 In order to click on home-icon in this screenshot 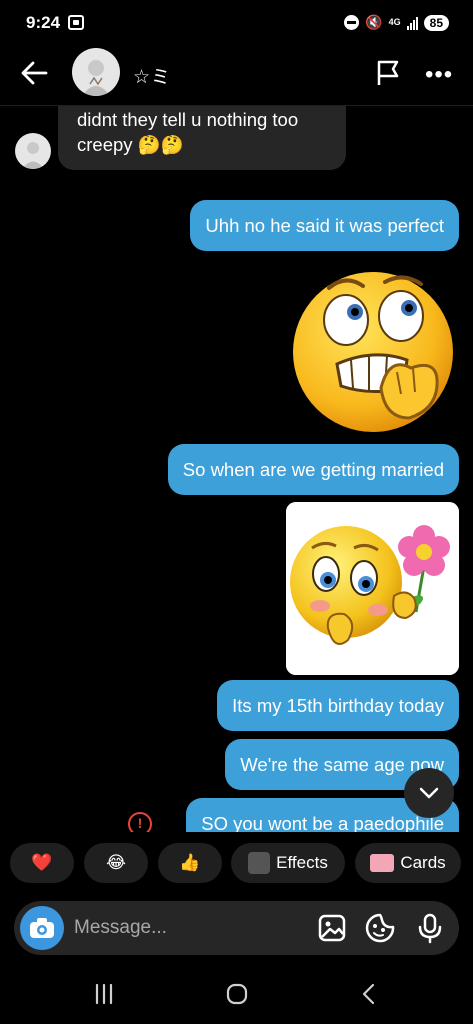, I will do `click(237, 994)`.